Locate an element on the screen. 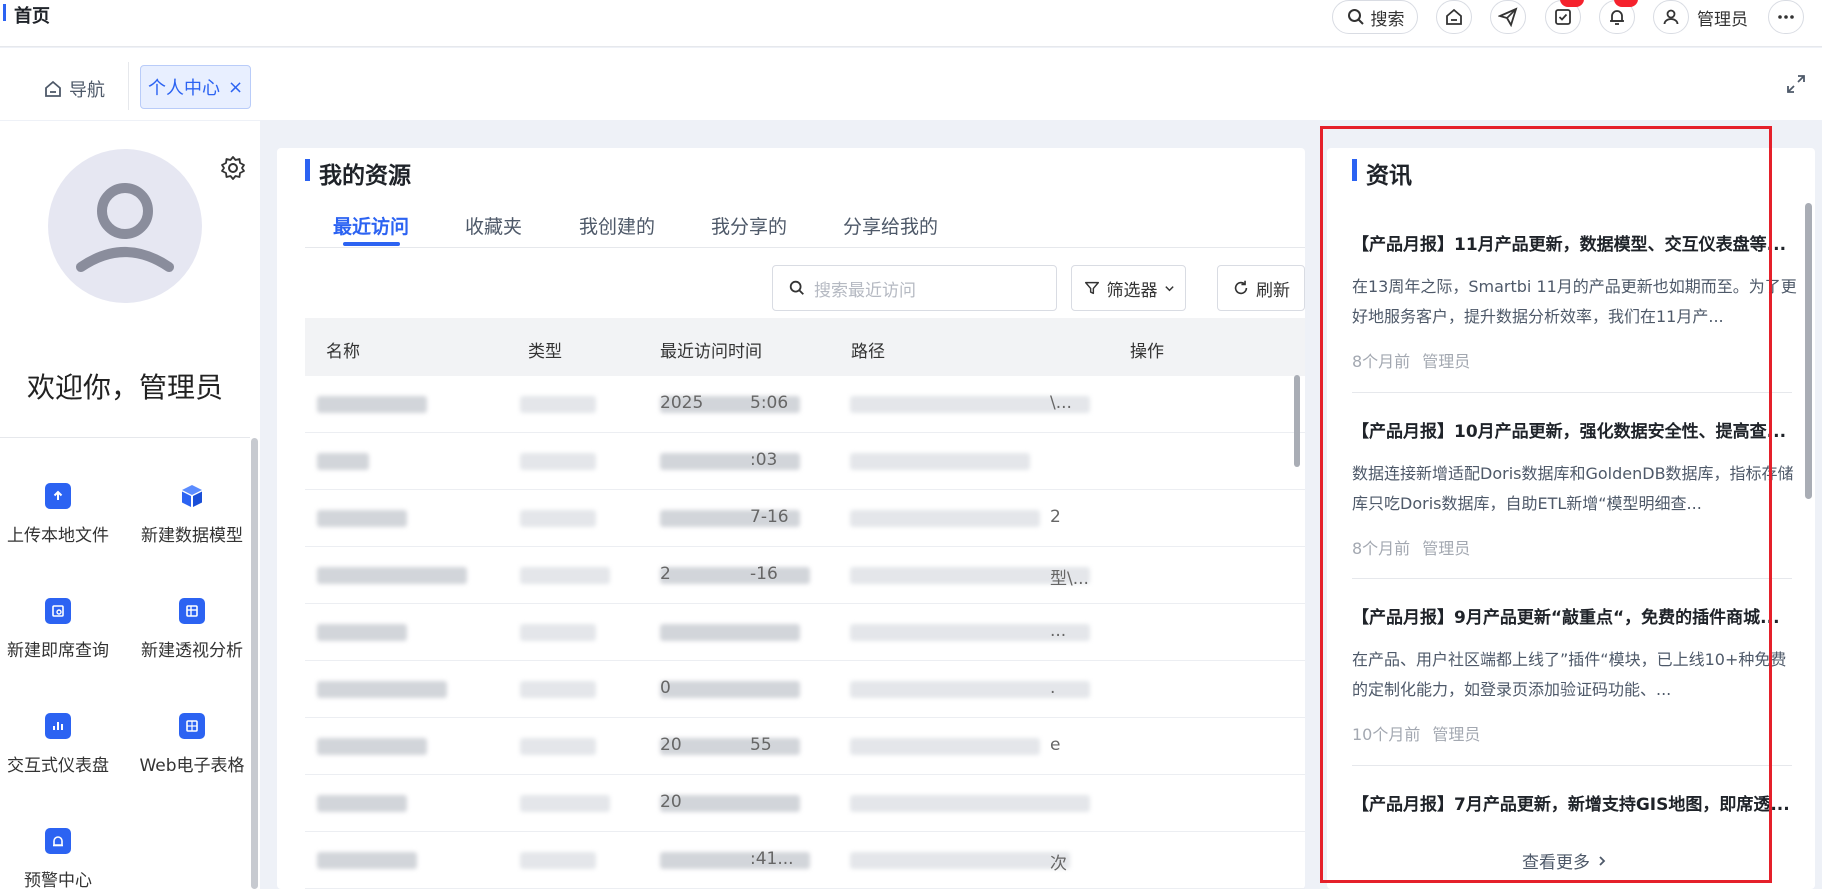 Image resolution: width=1822 pixels, height=889 pixels. cell-time-fragment: 5:06 is located at coordinates (769, 403).